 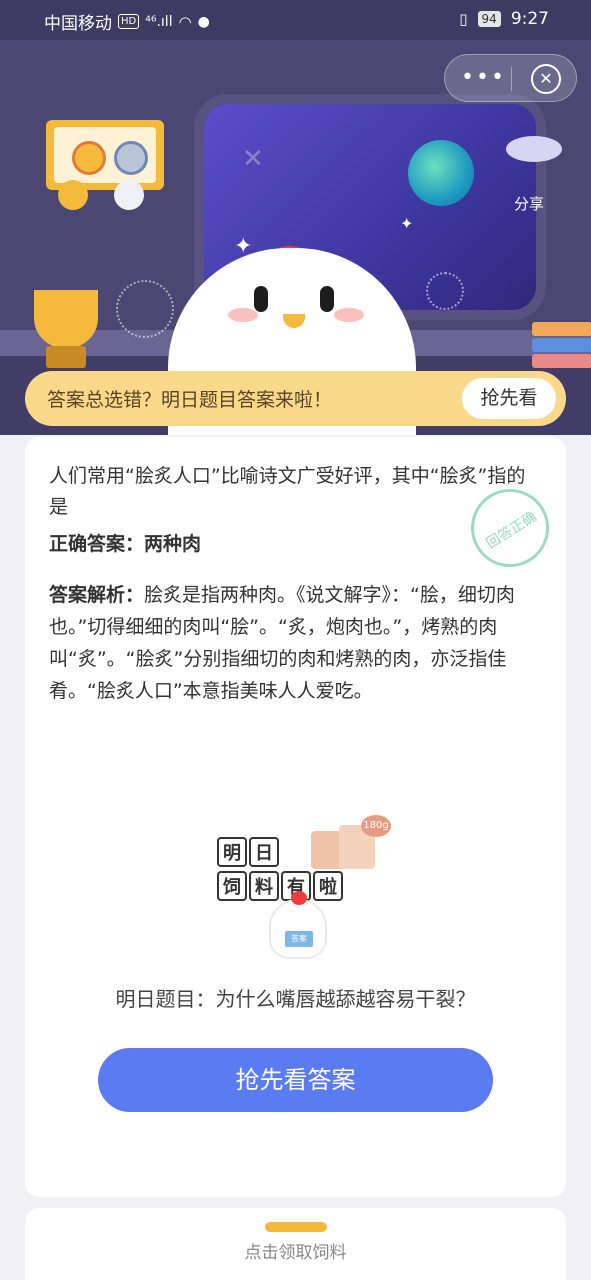 What do you see at coordinates (185, 21) in the screenshot?
I see `wifi-icon: ◠` at bounding box center [185, 21].